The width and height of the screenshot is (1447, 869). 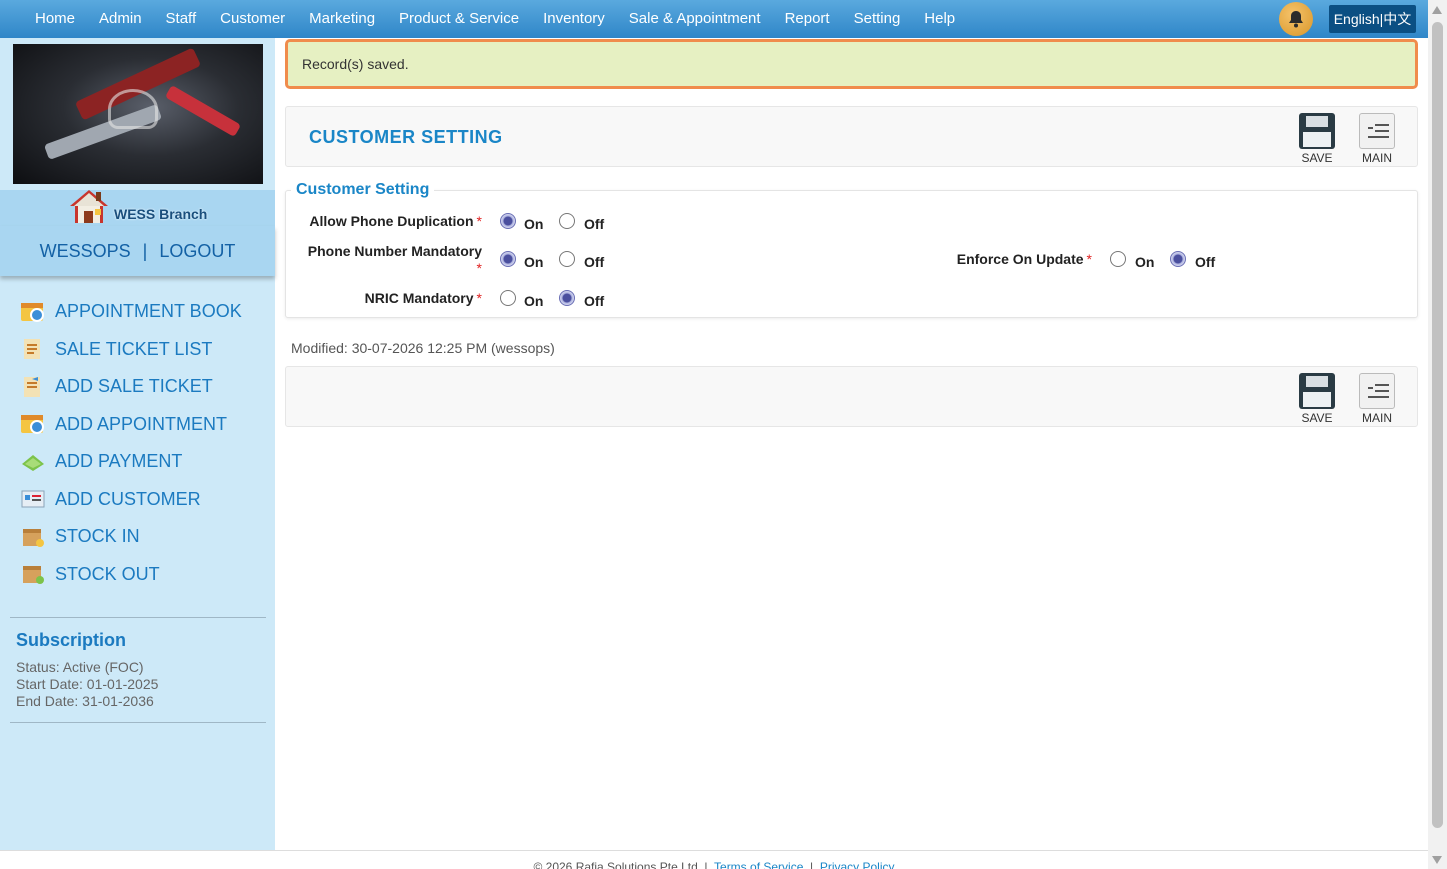 What do you see at coordinates (695, 19) in the screenshot?
I see `nav-sale-appointment: Sale & Appointment` at bounding box center [695, 19].